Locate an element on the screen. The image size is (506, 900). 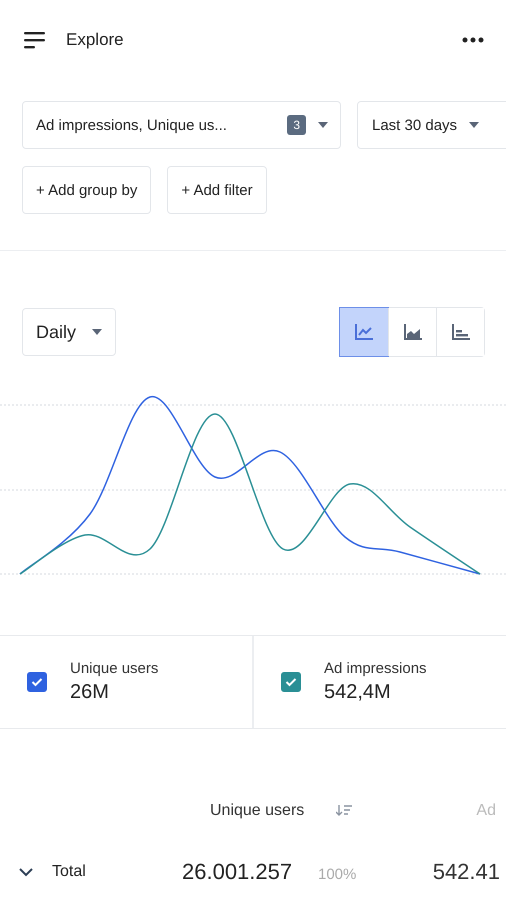
count-badge: 3 is located at coordinates (296, 125).